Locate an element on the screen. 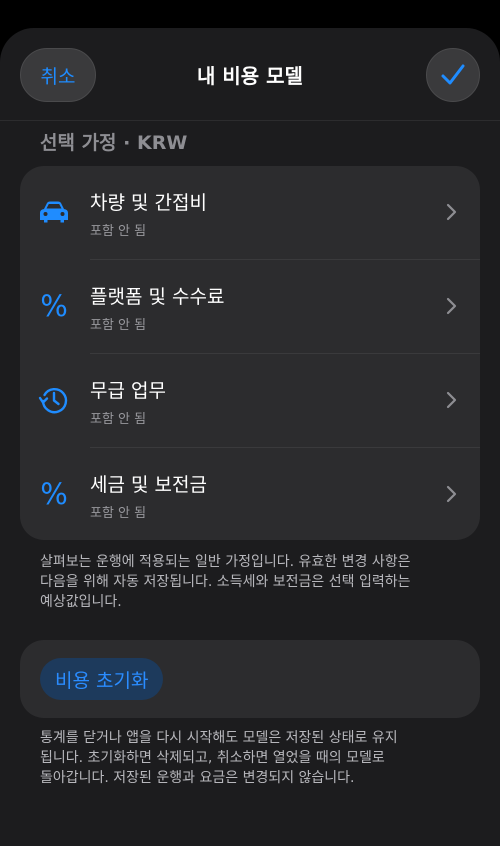  list-item-vehicle-overhead: 차량 및 간접비 포함 안 됨 is located at coordinates (250, 213).